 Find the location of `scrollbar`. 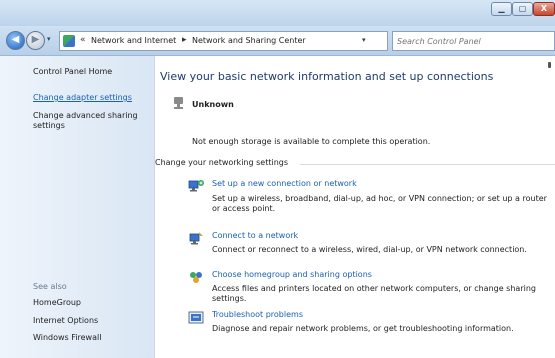

scrollbar is located at coordinates (549, 65).